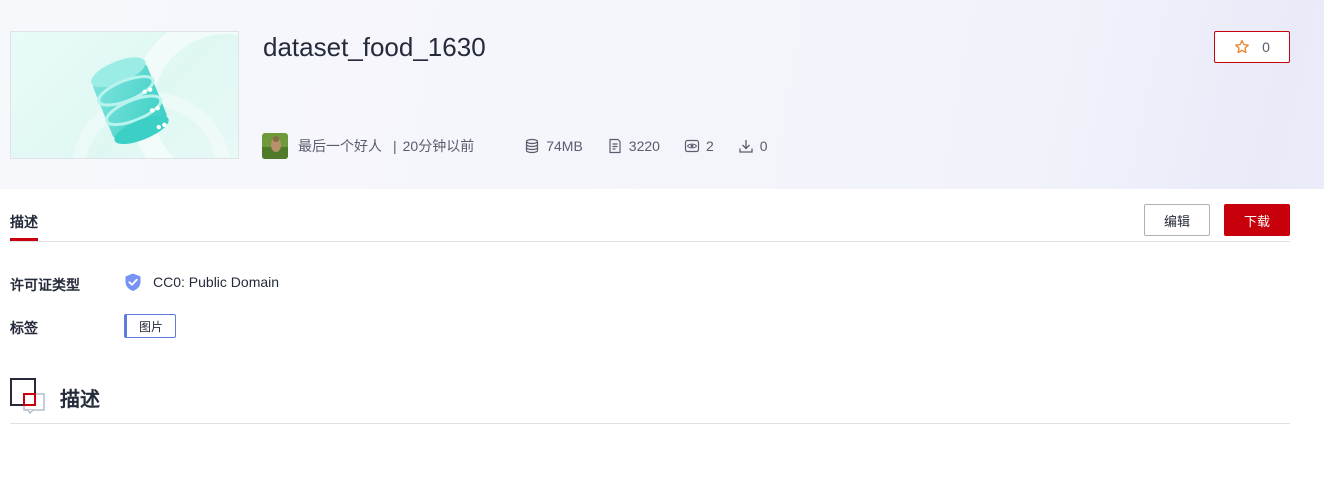  I want to click on license-label: 许可证类型, so click(45, 285).